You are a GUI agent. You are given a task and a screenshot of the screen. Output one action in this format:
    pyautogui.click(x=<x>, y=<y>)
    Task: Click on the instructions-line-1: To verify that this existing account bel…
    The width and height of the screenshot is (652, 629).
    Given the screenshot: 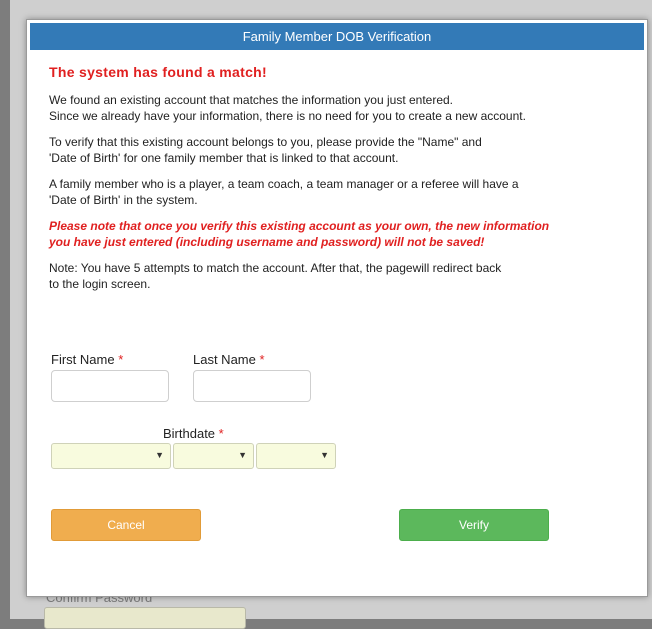 What is the action you would take?
    pyautogui.click(x=265, y=142)
    